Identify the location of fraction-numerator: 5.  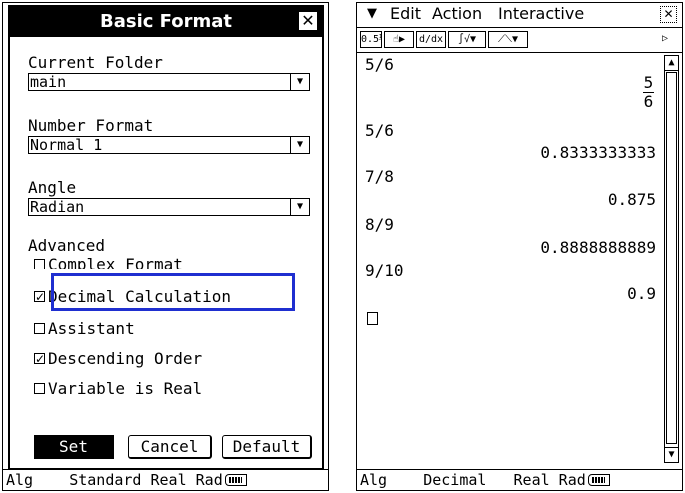
(648, 82).